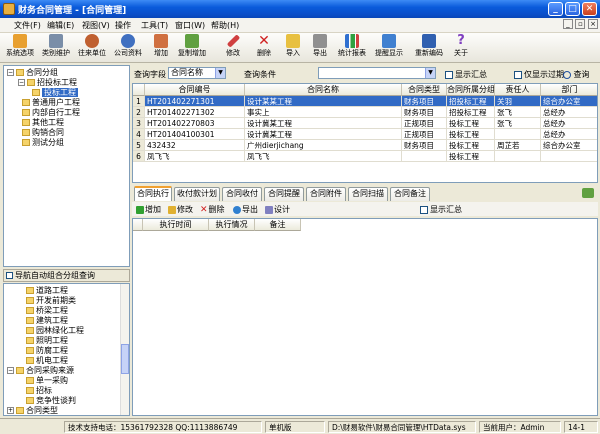 The width and height of the screenshot is (600, 434). Describe the element at coordinates (572, 9) in the screenshot. I see `maximize-button: □` at that location.